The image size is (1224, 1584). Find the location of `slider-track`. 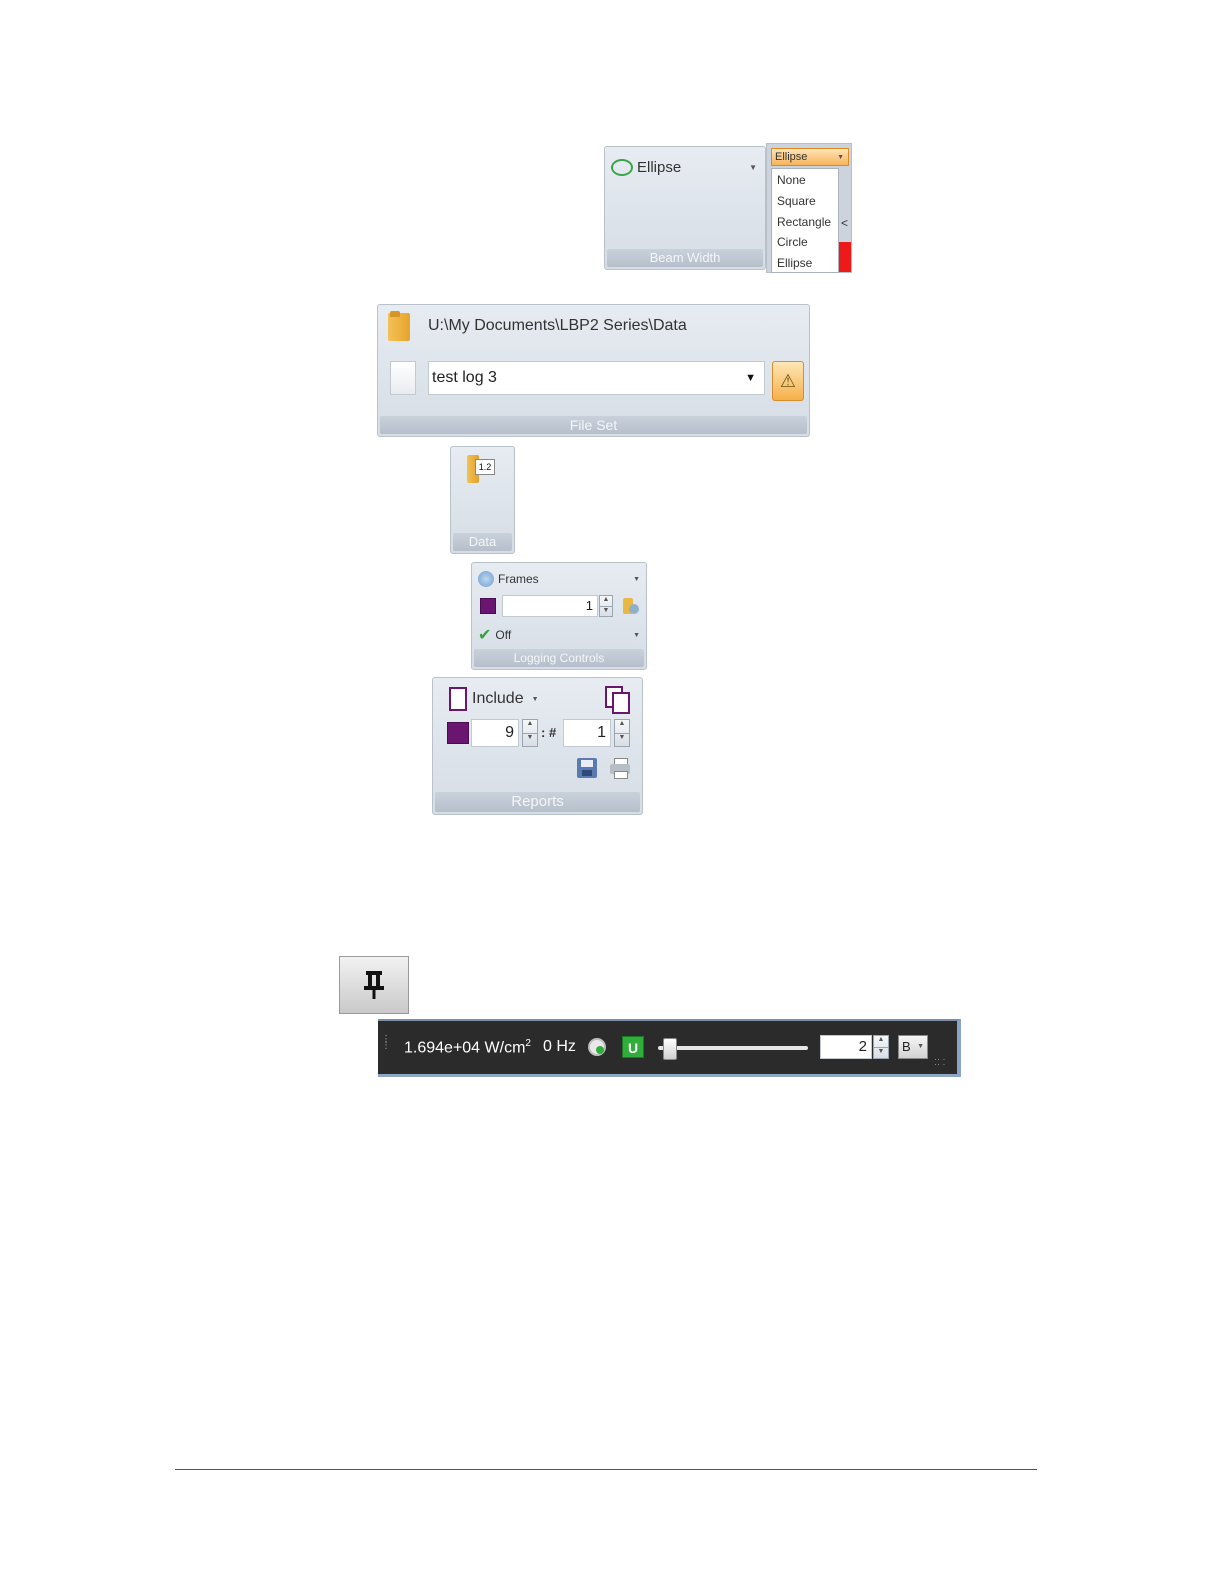

slider-track is located at coordinates (733, 1048).